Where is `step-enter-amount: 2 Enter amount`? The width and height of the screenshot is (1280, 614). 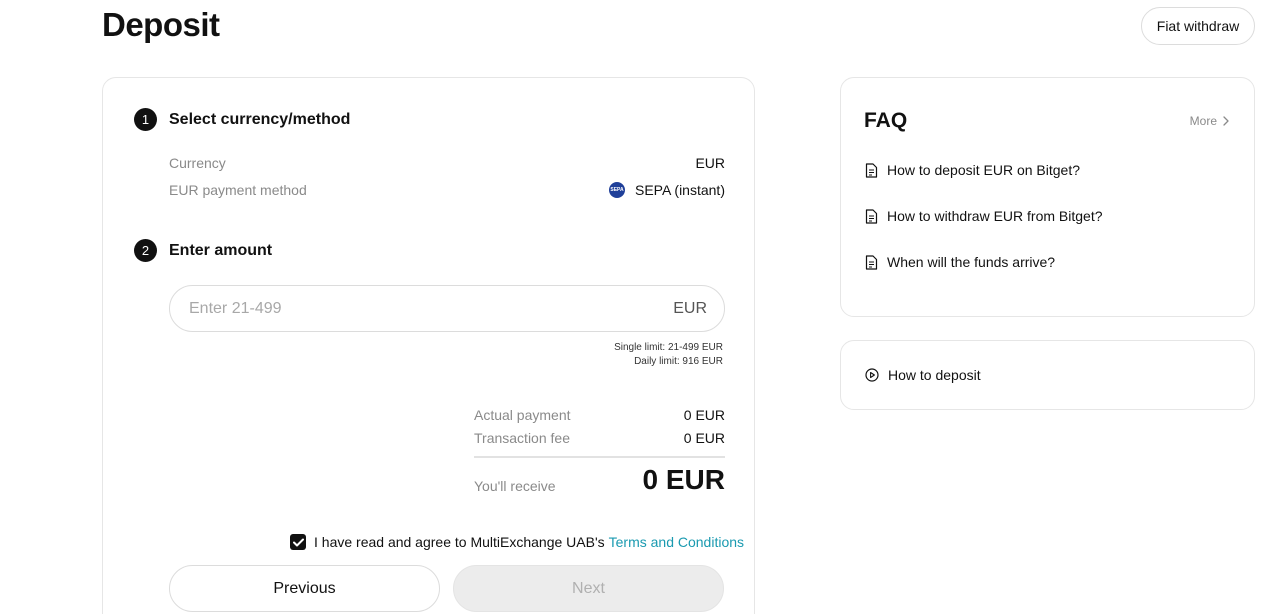 step-enter-amount: 2 Enter amount is located at coordinates (203, 250).